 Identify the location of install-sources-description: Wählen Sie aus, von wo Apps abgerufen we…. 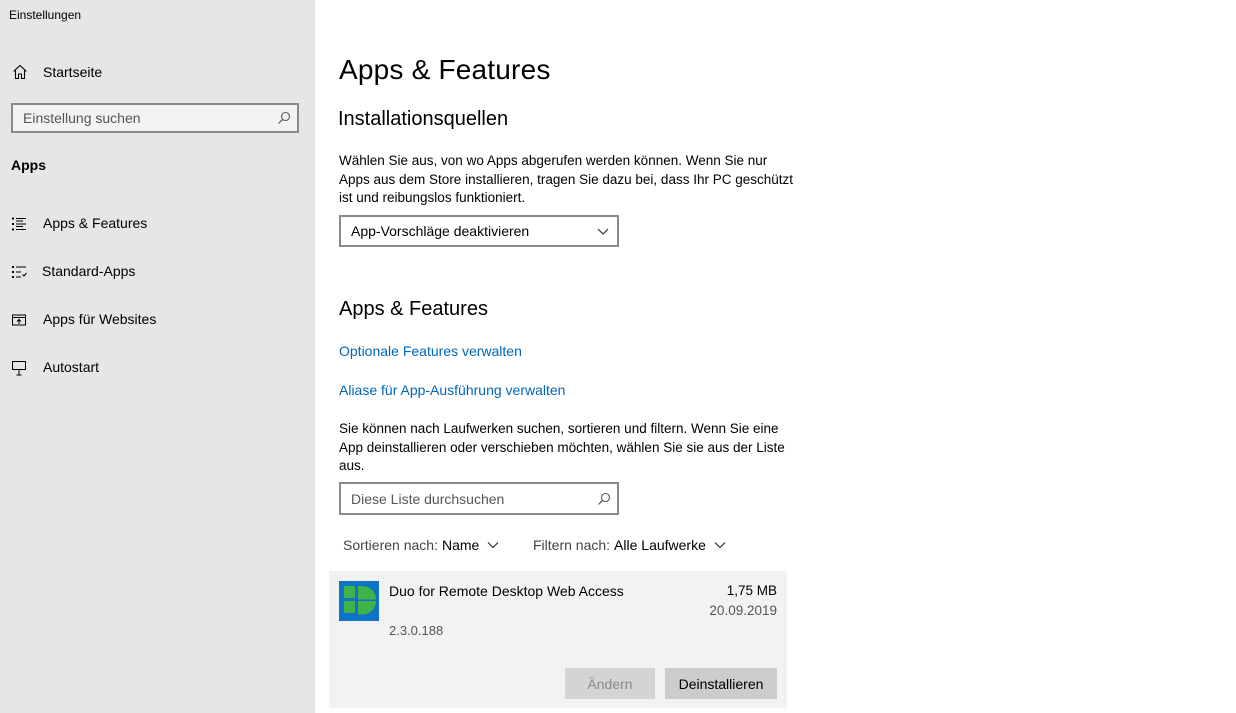
(566, 179).